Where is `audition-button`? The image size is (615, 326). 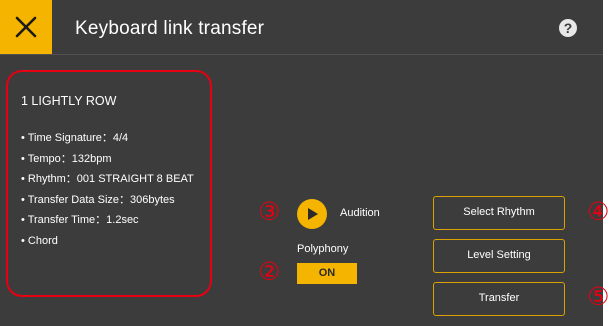 audition-button is located at coordinates (312, 214).